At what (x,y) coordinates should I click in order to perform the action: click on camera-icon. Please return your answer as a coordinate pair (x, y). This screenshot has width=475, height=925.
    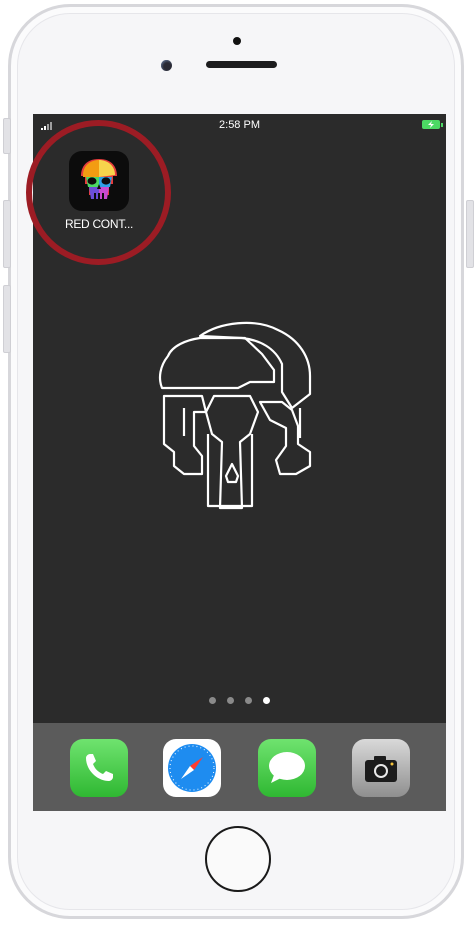
    Looking at the image, I should click on (381, 769).